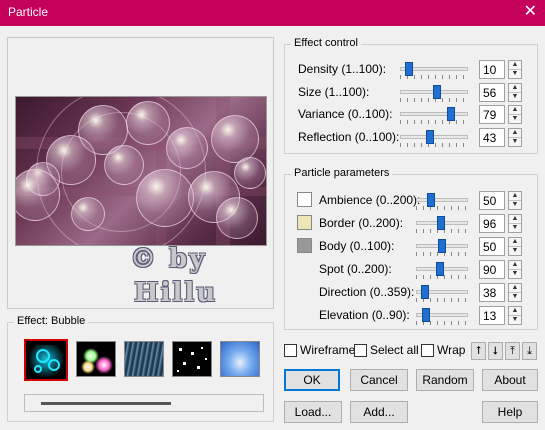 The height and width of the screenshot is (430, 545). What do you see at coordinates (272, 13) in the screenshot?
I see `title-bar: Particle ✕` at bounding box center [272, 13].